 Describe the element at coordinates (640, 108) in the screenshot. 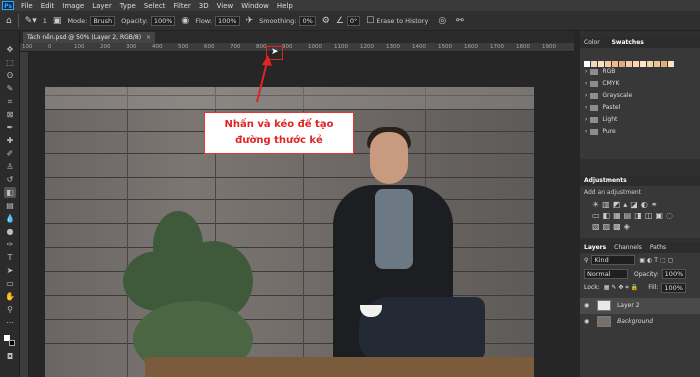

I see `swatch-folder: › Pastel` at that location.